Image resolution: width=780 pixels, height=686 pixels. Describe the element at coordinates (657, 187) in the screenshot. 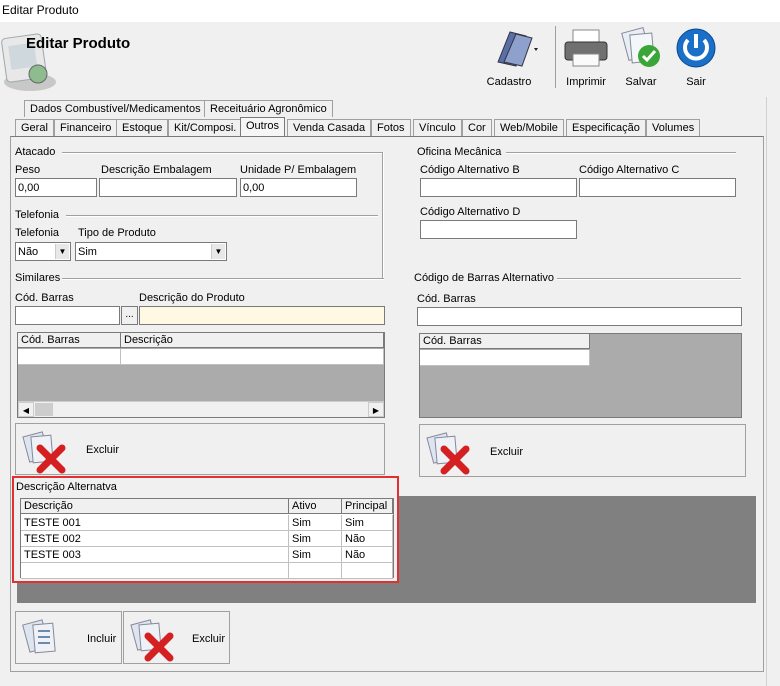

I see `codigo-c-input` at that location.